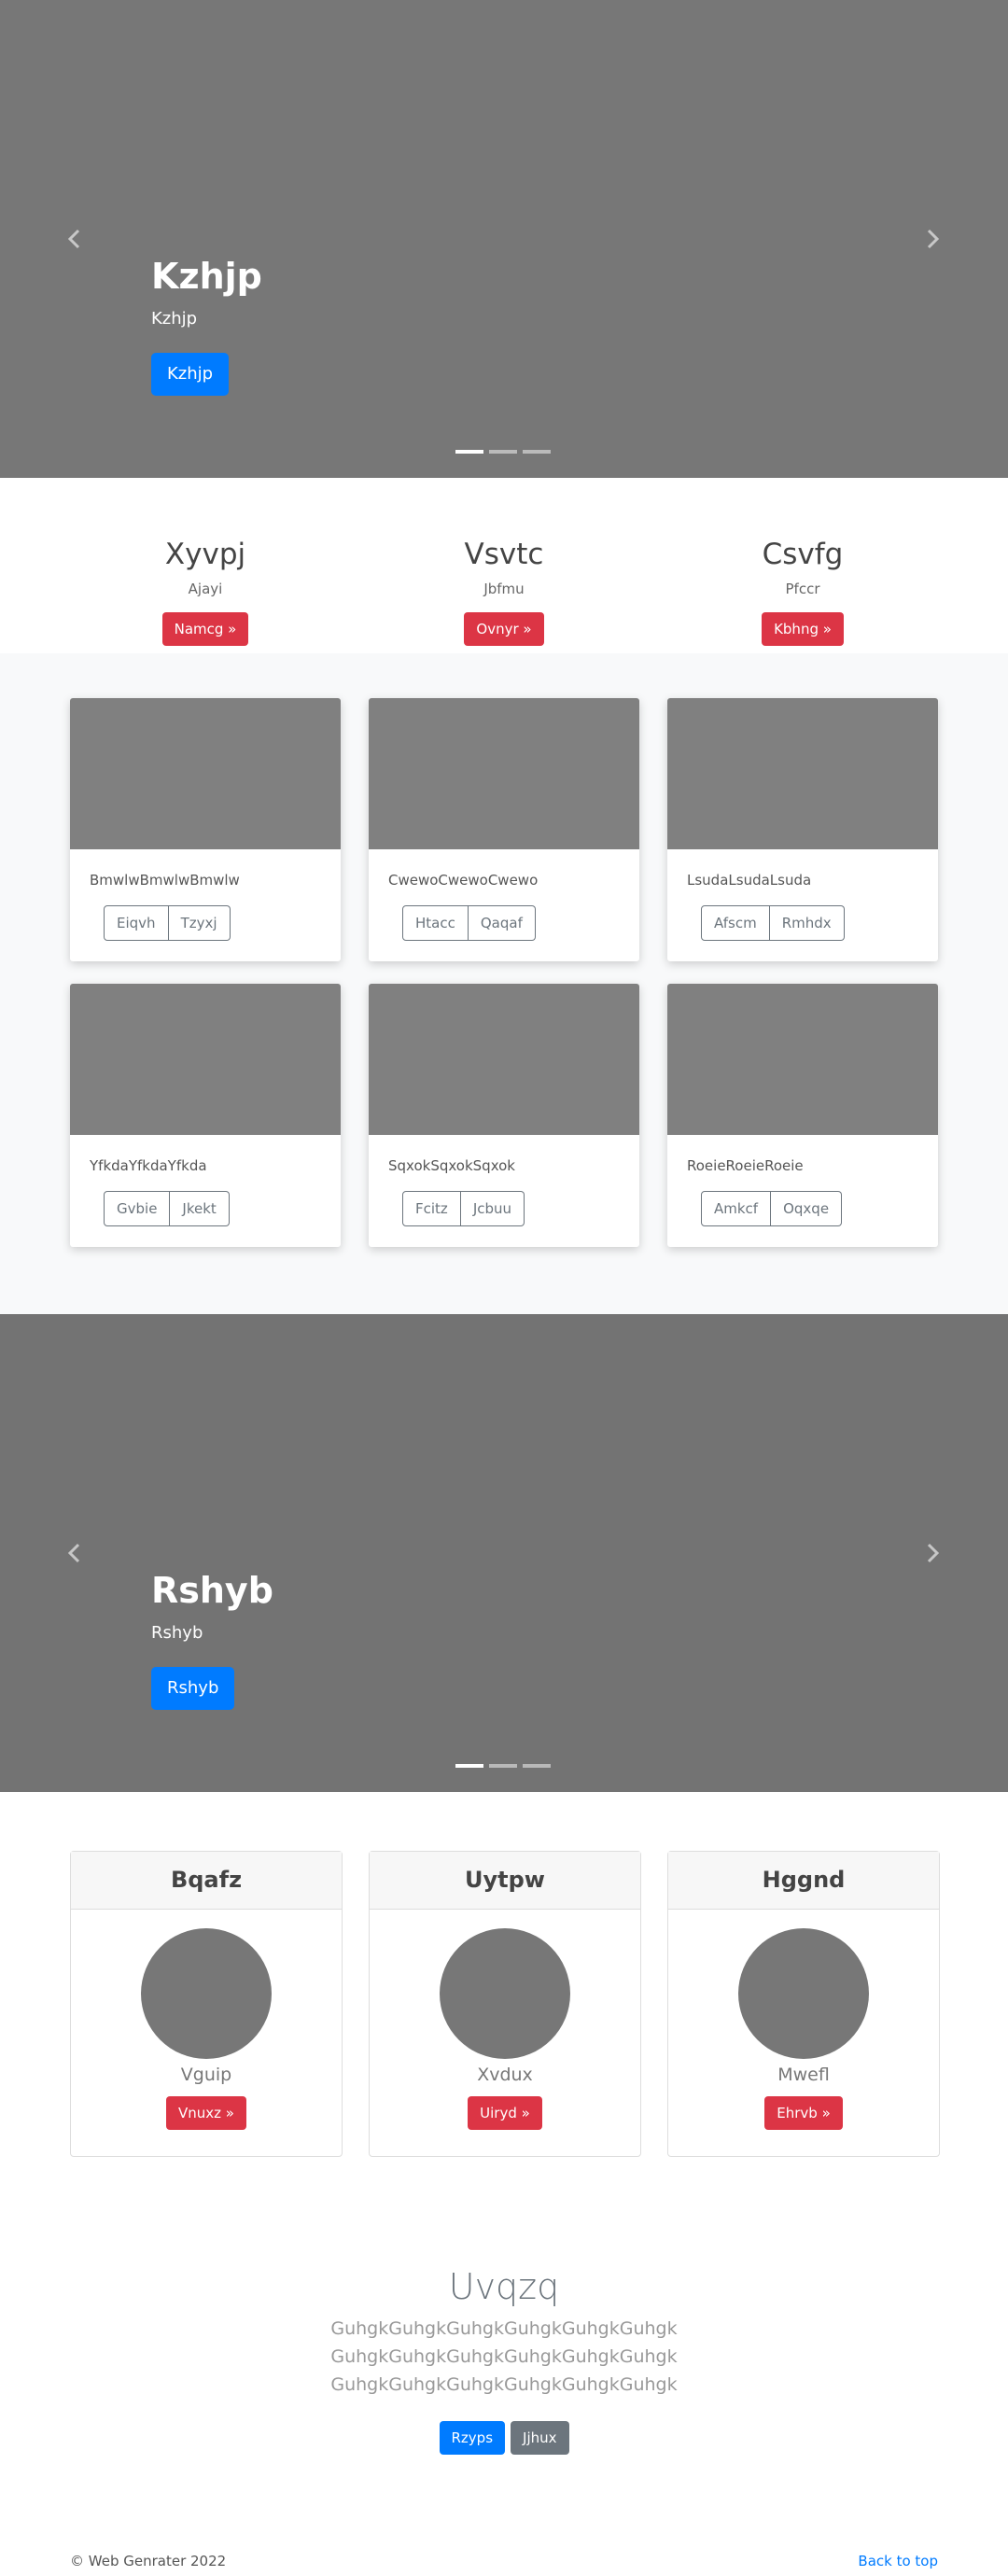 The height and width of the screenshot is (2576, 1008). I want to click on marketing-column: Xyvpj Ajayi Namcg », so click(205, 591).